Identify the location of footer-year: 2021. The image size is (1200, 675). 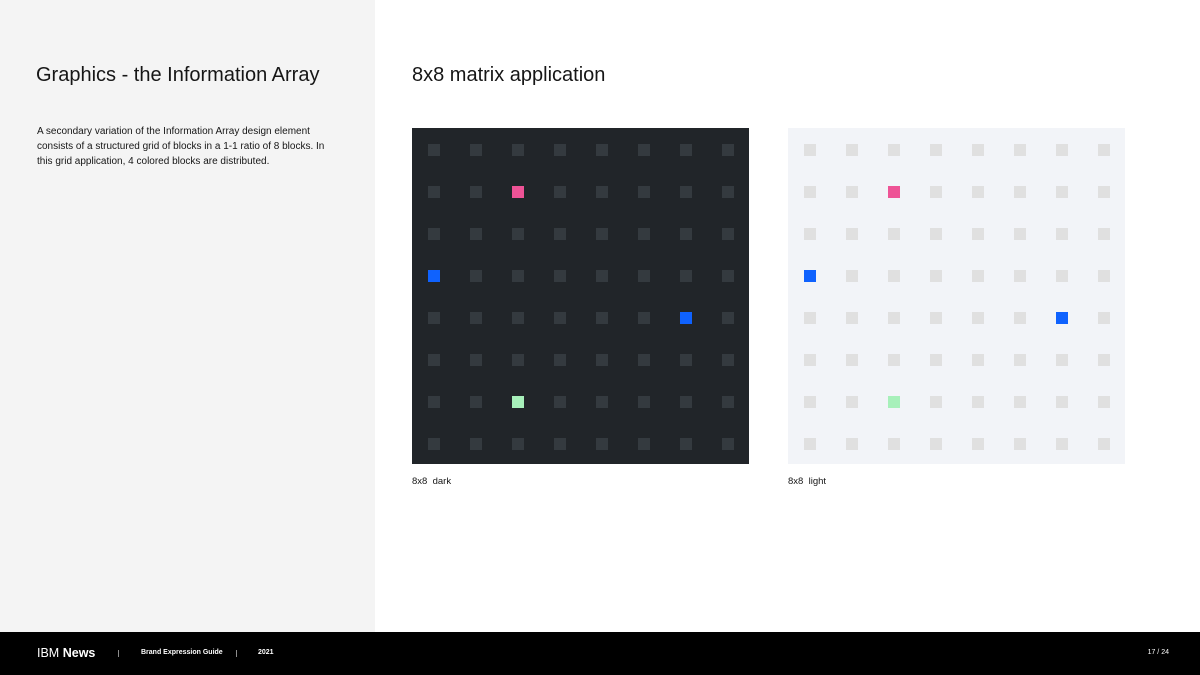
(266, 652).